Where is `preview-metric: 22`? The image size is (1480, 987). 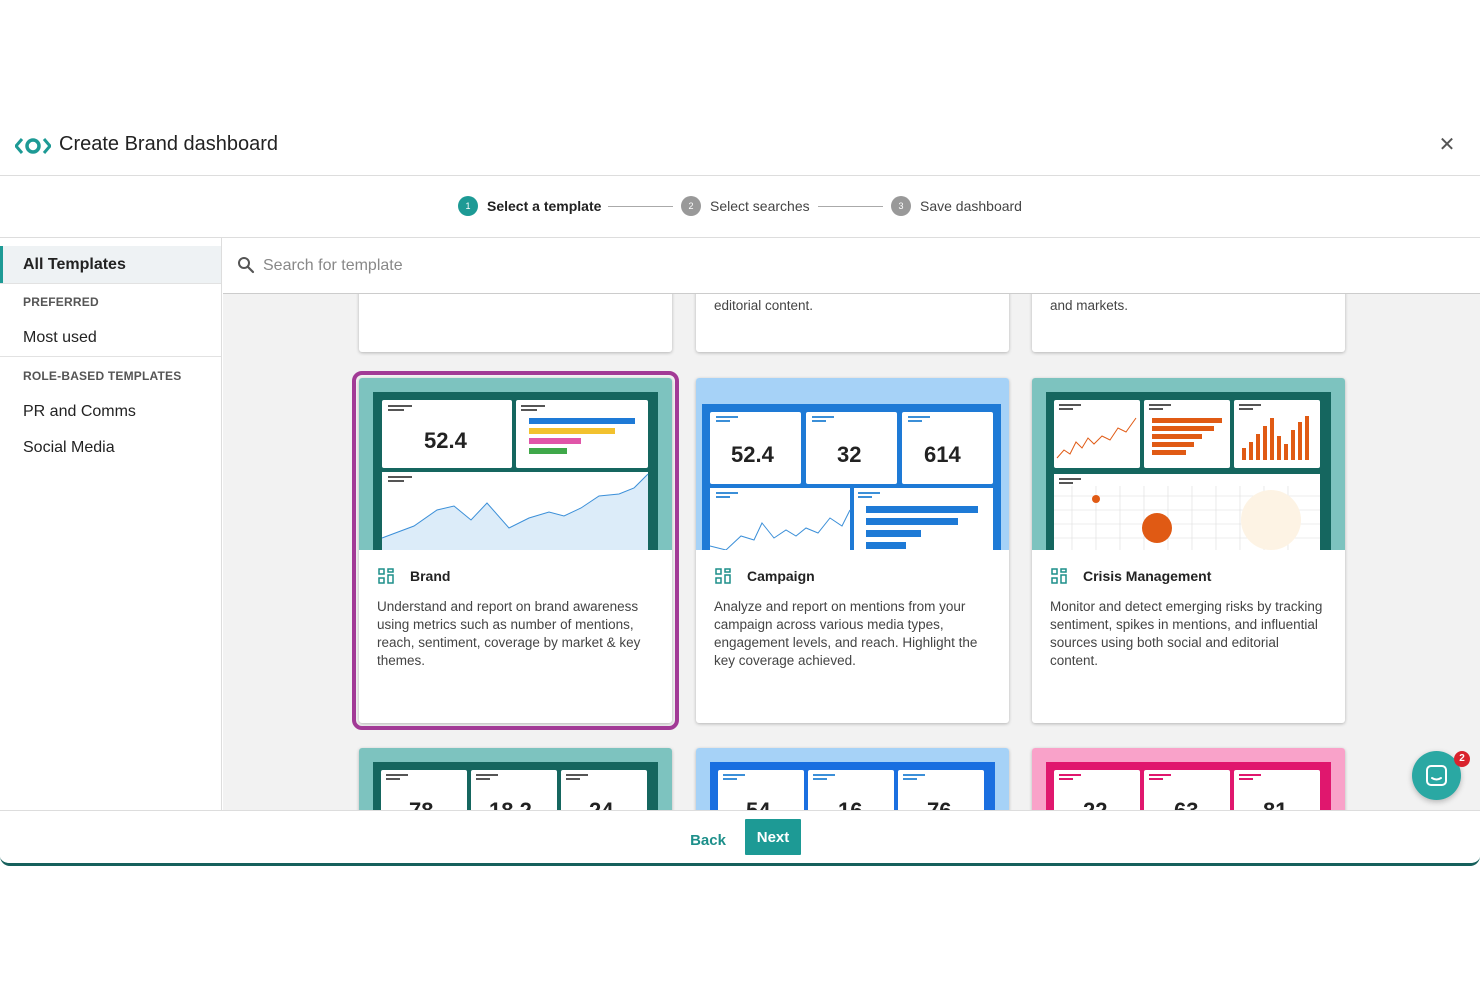
preview-metric: 22 is located at coordinates (1095, 804).